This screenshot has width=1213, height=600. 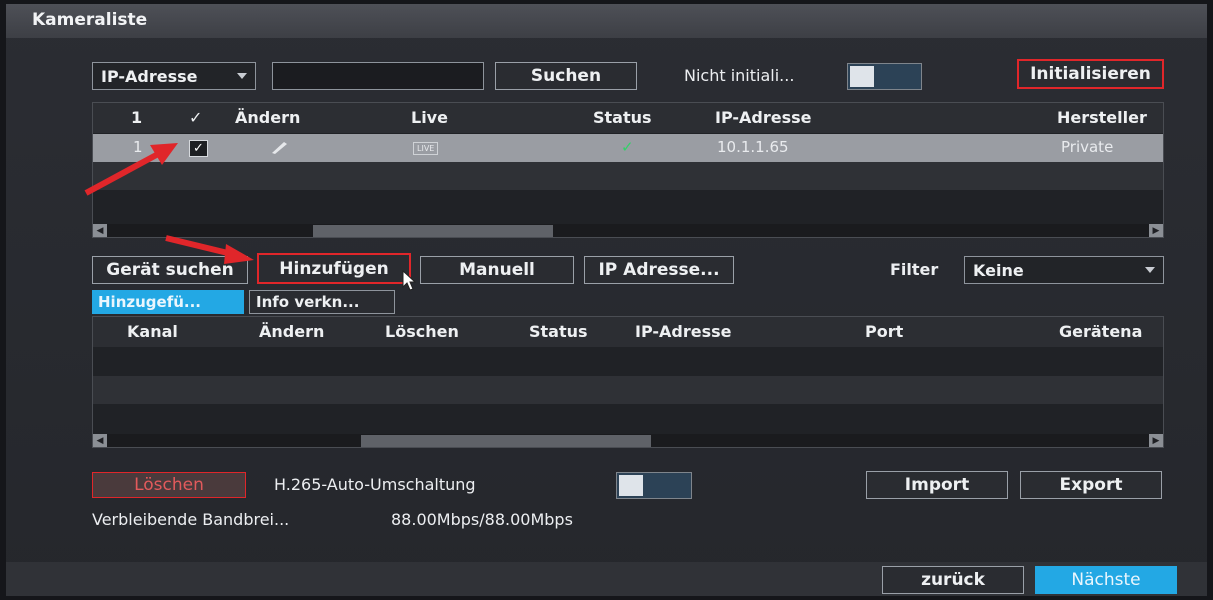 What do you see at coordinates (378, 76) in the screenshot?
I see `search-input` at bounding box center [378, 76].